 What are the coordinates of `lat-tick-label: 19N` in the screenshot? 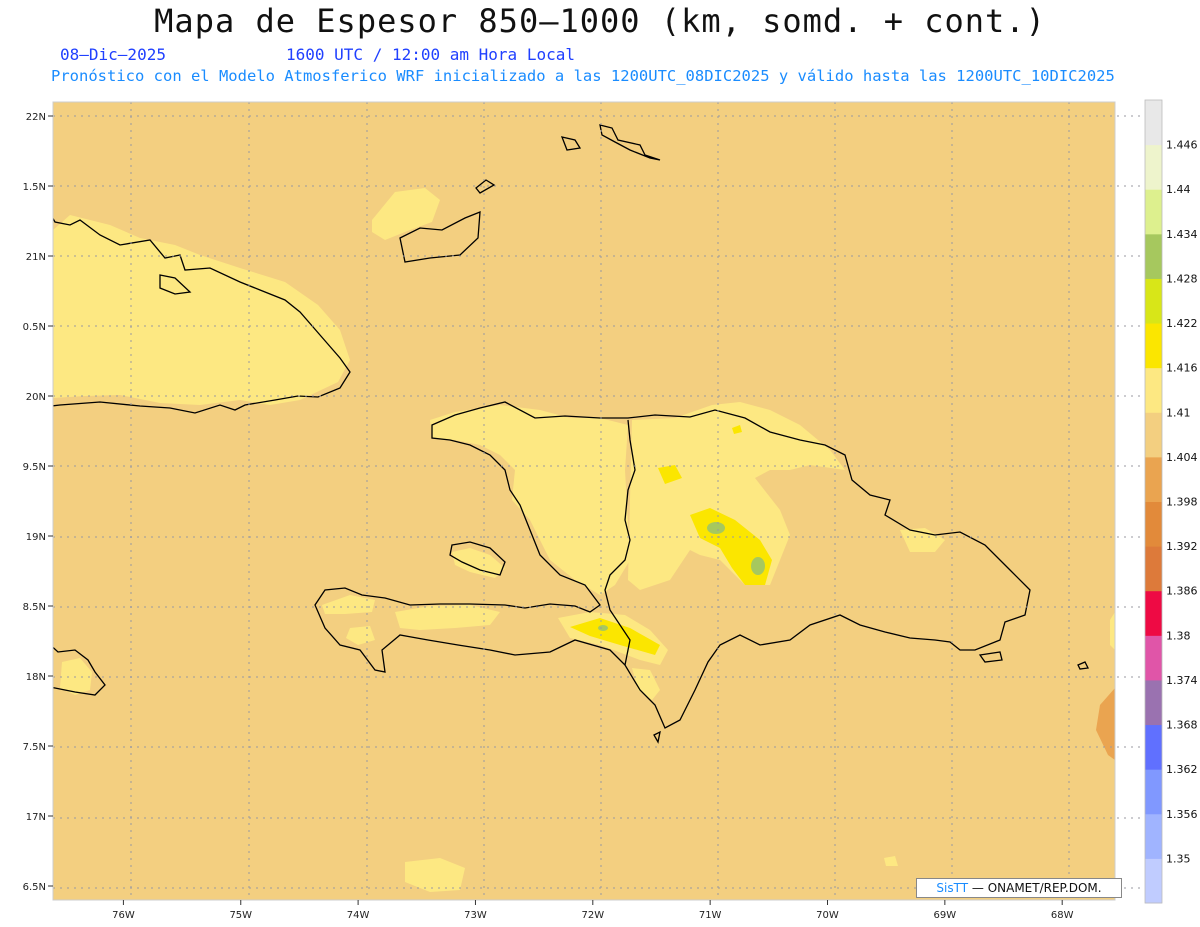 It's located at (36, 537).